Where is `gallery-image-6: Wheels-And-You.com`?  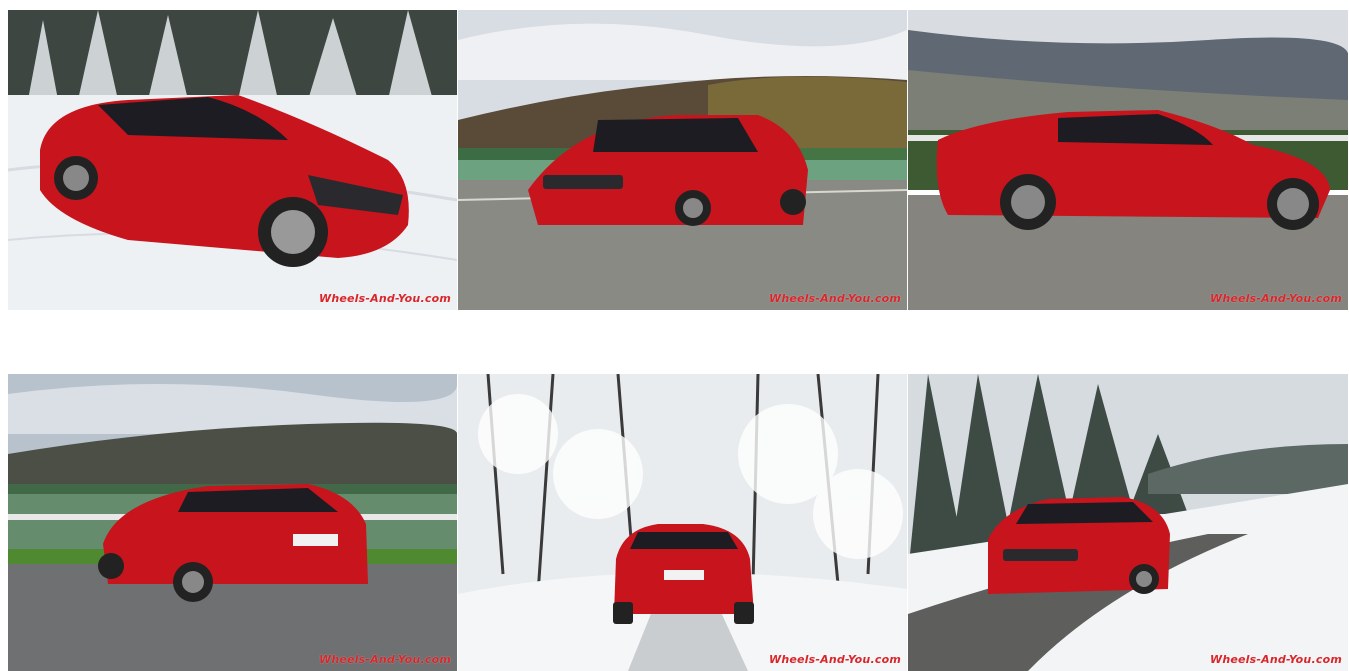 gallery-image-6: Wheels-And-You.com is located at coordinates (1128, 522).